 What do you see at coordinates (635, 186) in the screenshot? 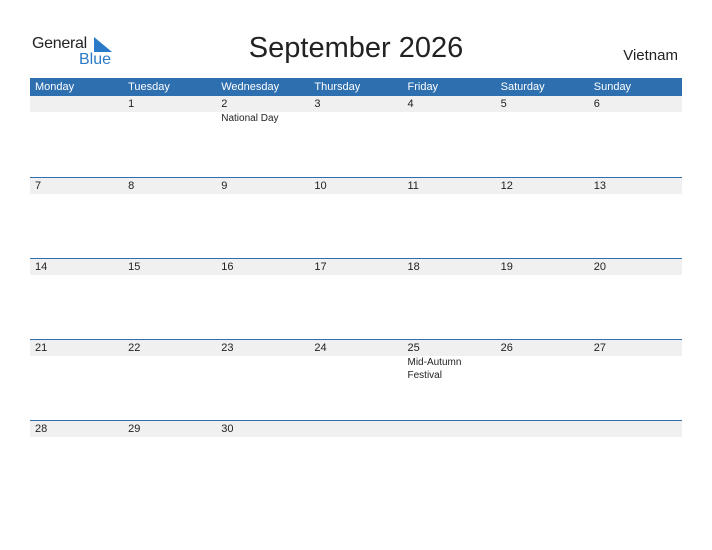
I see `day-cell: 13` at bounding box center [635, 186].